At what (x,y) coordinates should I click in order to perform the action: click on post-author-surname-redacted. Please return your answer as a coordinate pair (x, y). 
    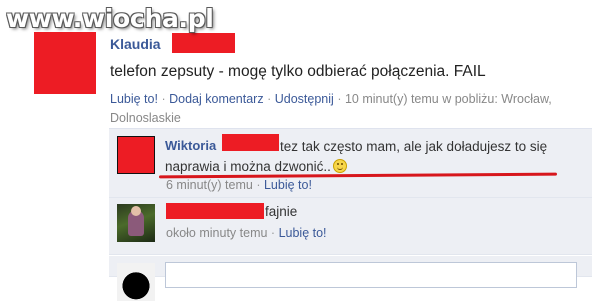
    Looking at the image, I should click on (203, 43).